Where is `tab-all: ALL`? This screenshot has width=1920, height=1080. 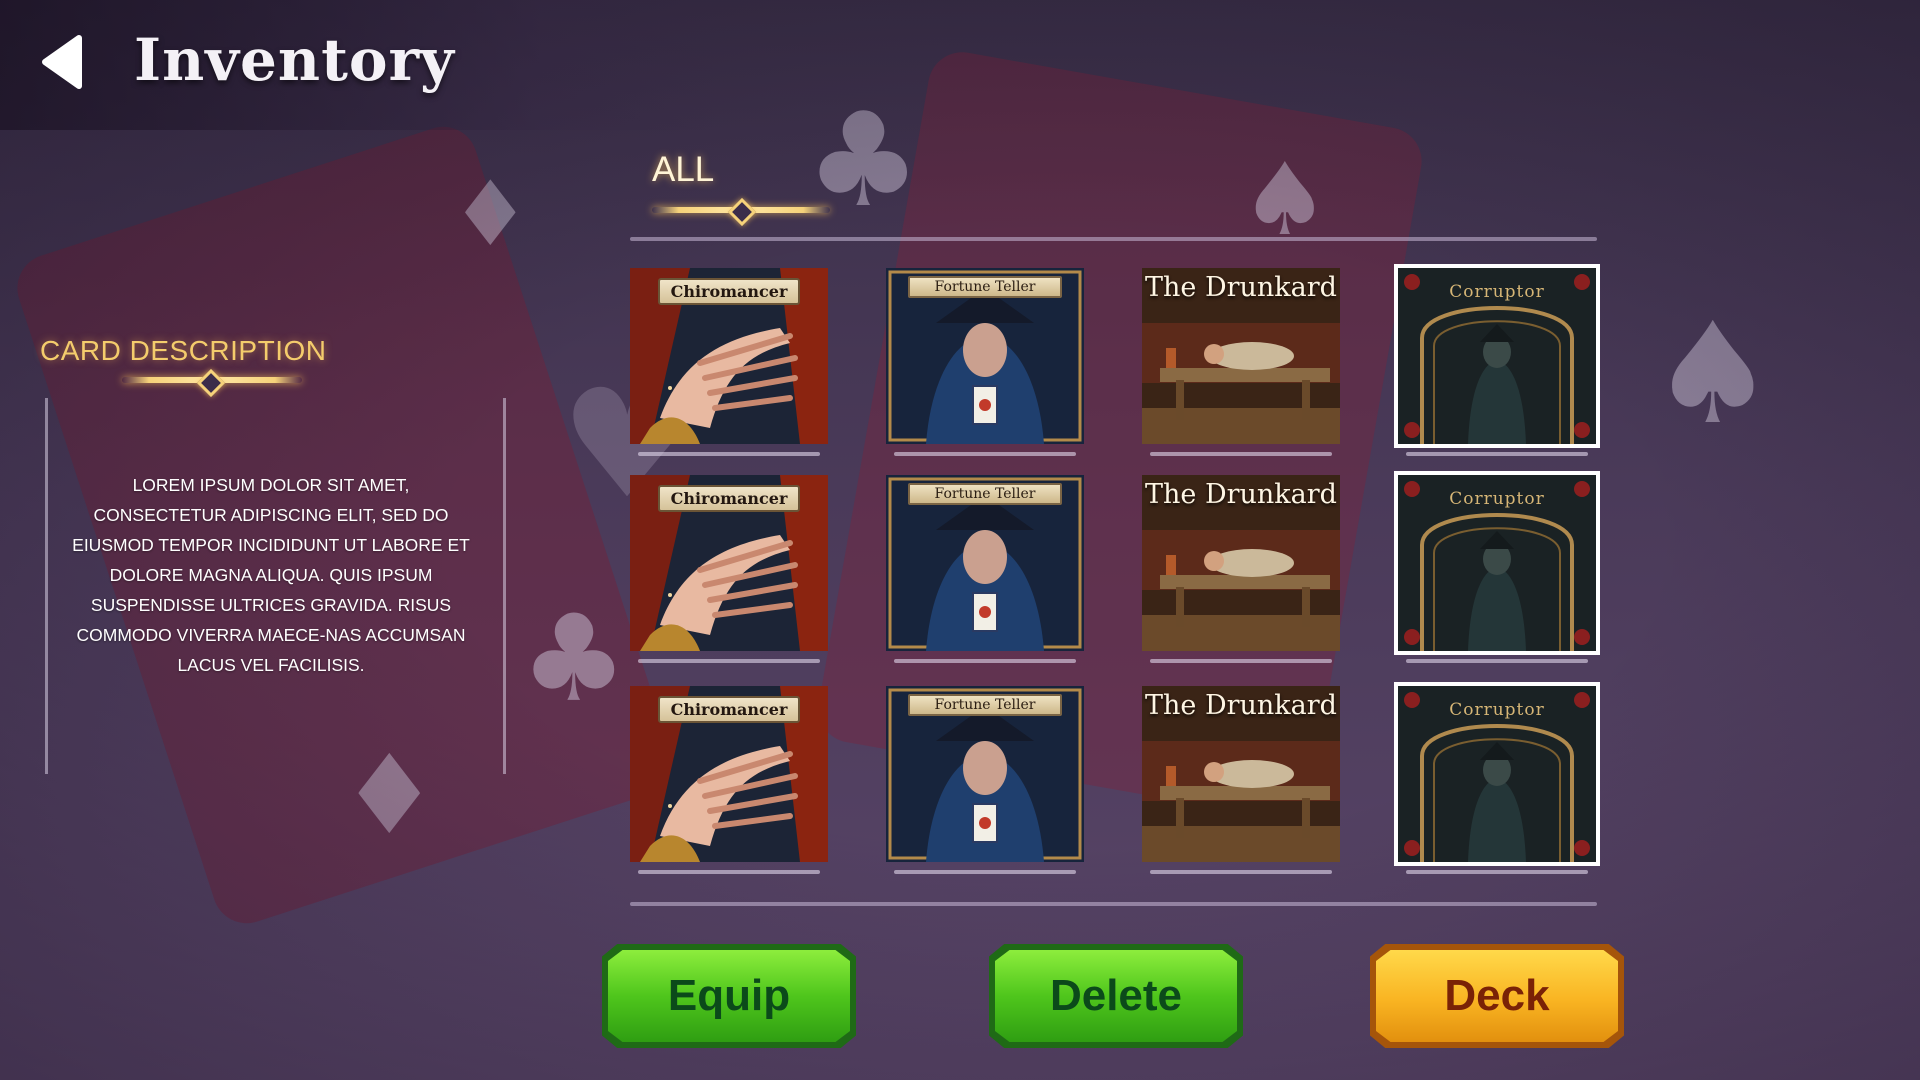
tab-all: ALL is located at coordinates (683, 170).